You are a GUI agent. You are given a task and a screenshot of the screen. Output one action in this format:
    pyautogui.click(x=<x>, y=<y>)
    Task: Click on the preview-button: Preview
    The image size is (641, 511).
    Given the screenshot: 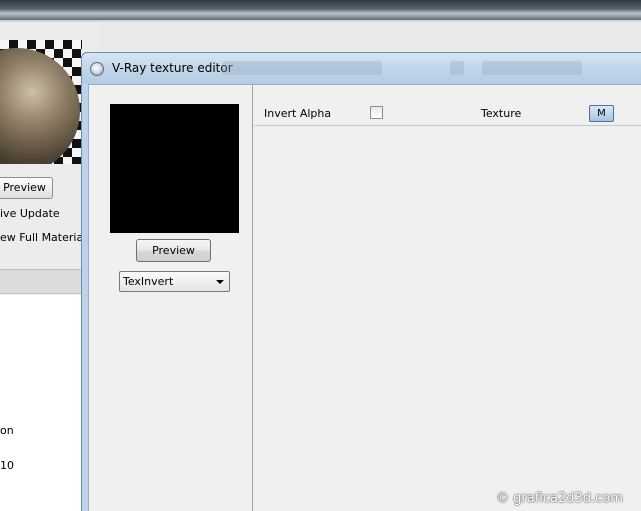 What is the action you would take?
    pyautogui.click(x=173, y=250)
    